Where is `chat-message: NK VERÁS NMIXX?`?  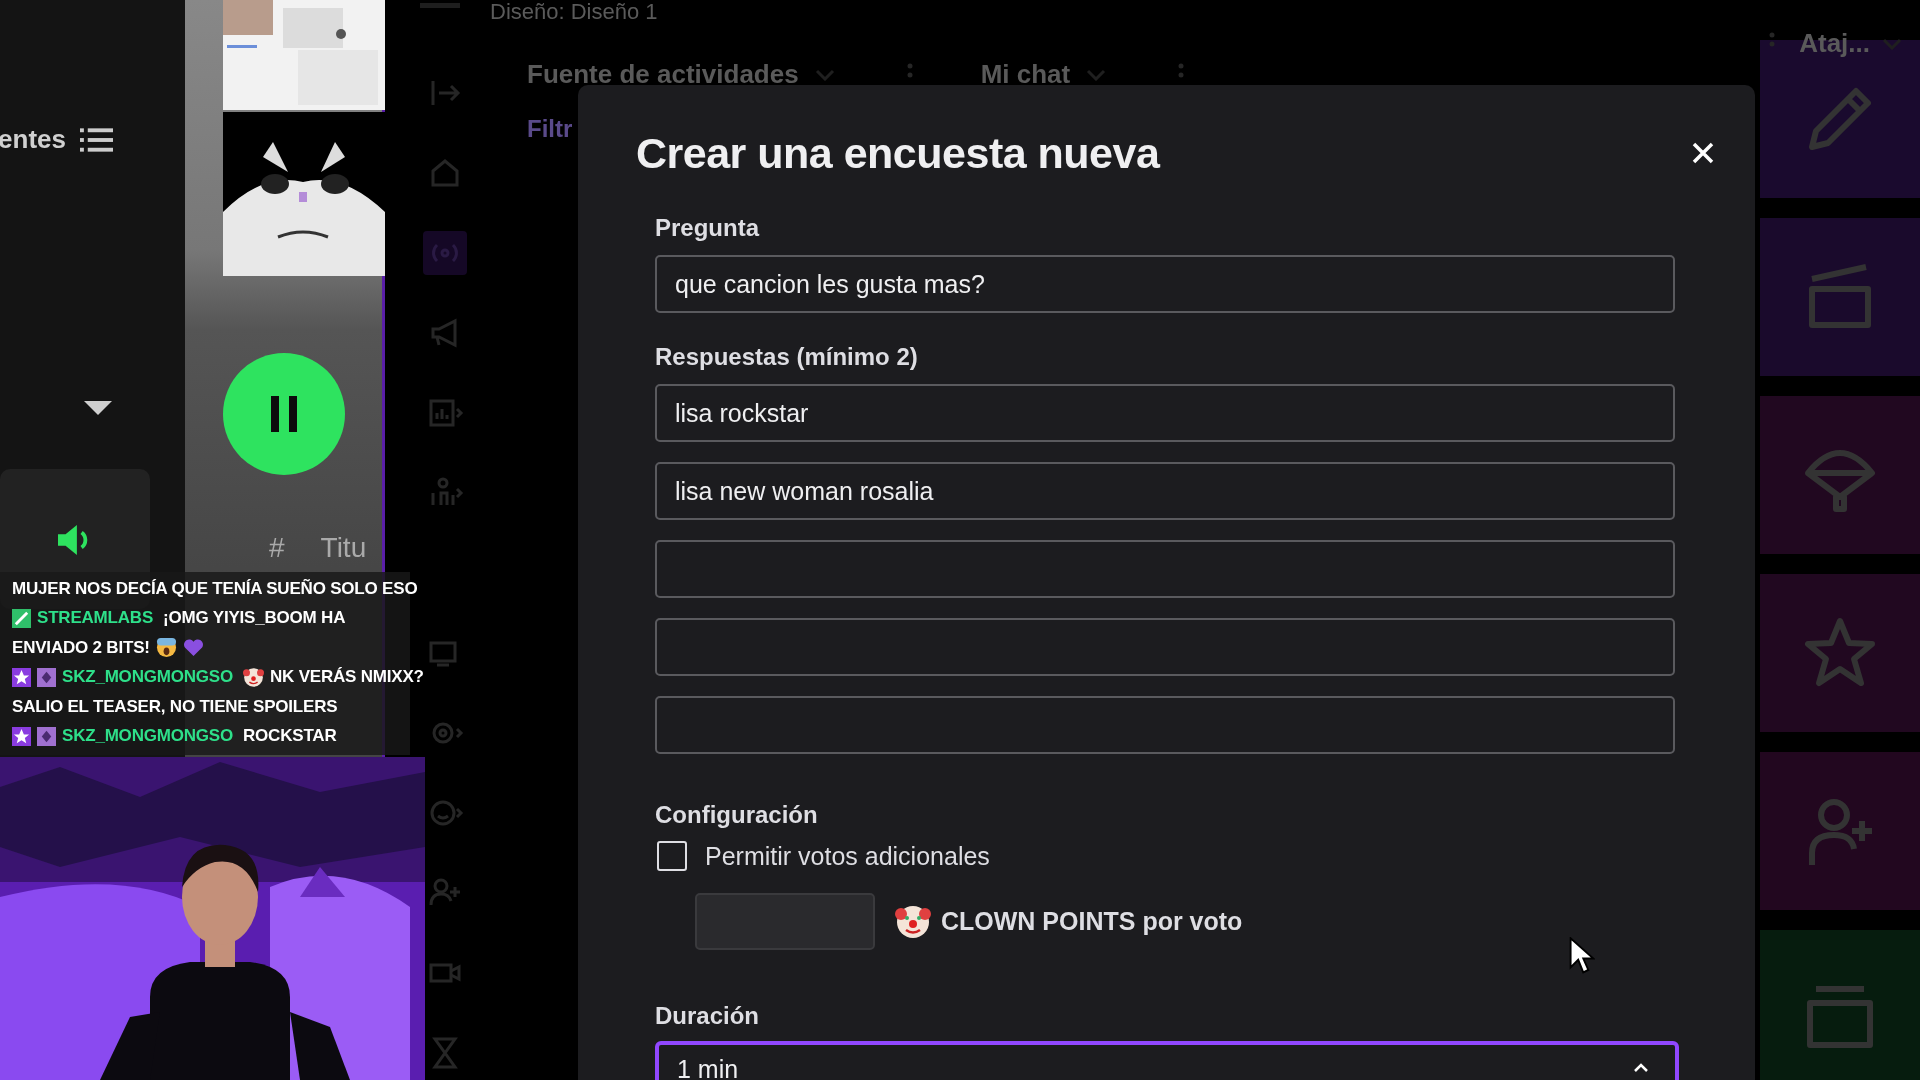 chat-message: NK VERÁS NMIXX? is located at coordinates (347, 677).